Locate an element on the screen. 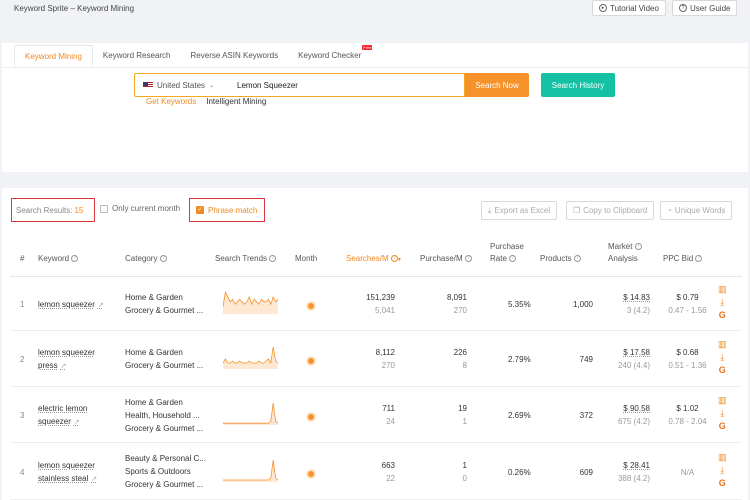 The width and height of the screenshot is (750, 500). col-products: Products ? is located at coordinates (560, 259).